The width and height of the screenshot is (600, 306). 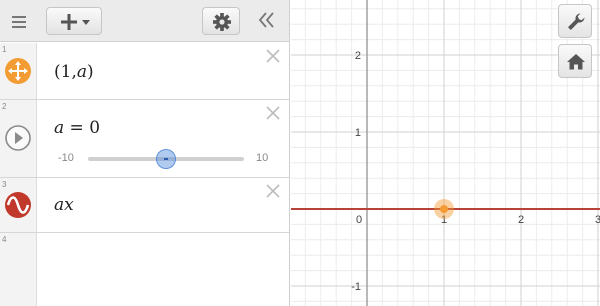 I want to click on expression-gutter: 3, so click(x=18, y=205).